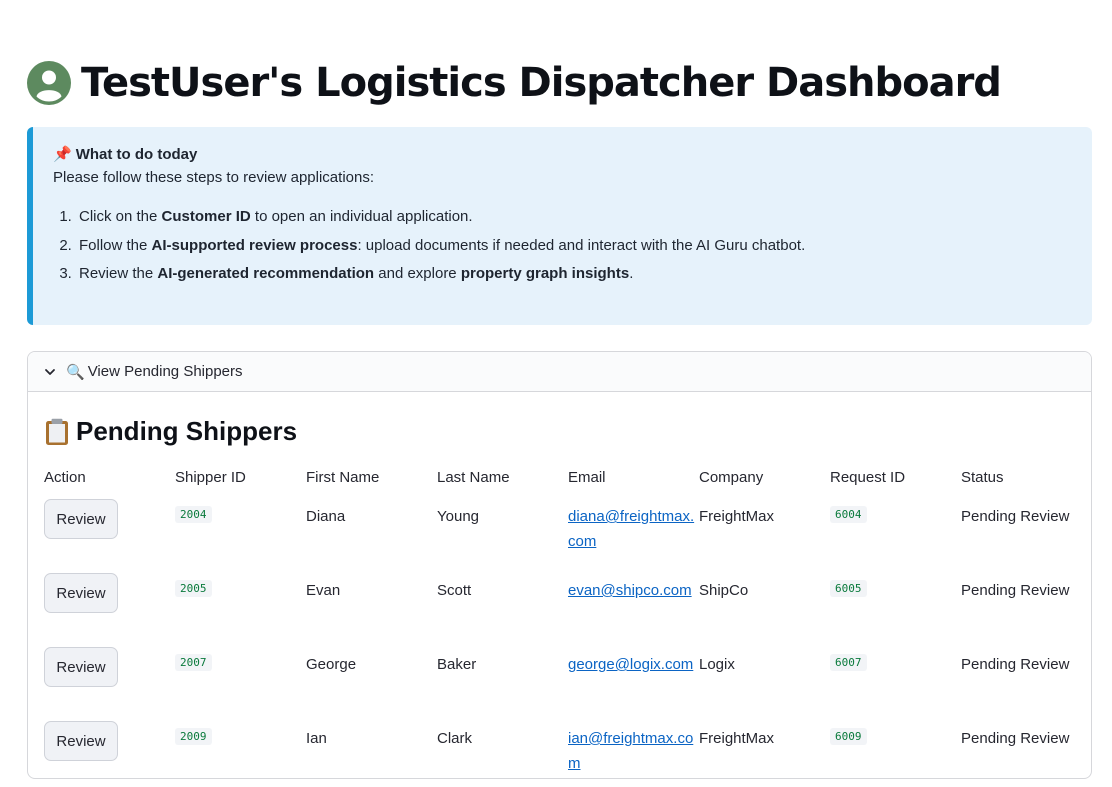  What do you see at coordinates (49, 83) in the screenshot?
I see `user-avatar-icon` at bounding box center [49, 83].